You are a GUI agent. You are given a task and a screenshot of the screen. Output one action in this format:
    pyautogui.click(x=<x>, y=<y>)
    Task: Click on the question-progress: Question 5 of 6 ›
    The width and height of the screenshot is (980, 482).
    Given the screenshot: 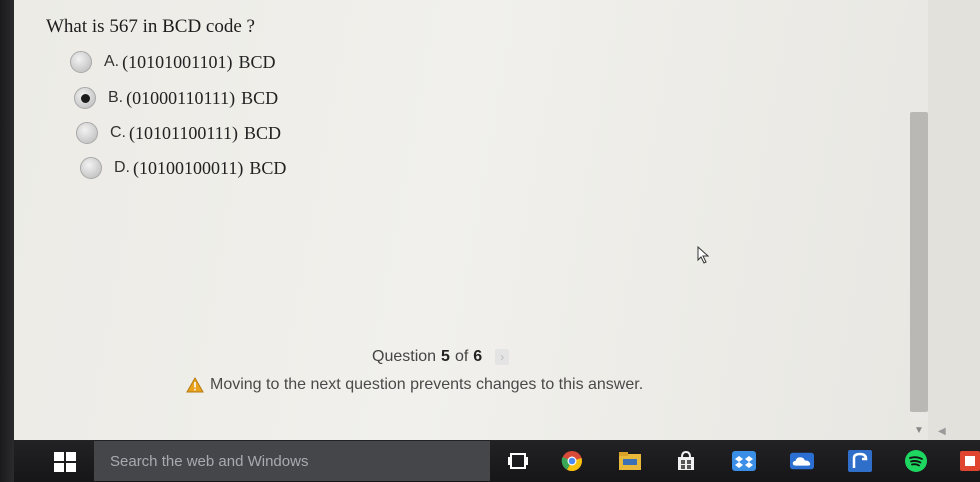 What is the action you would take?
    pyautogui.click(x=441, y=357)
    